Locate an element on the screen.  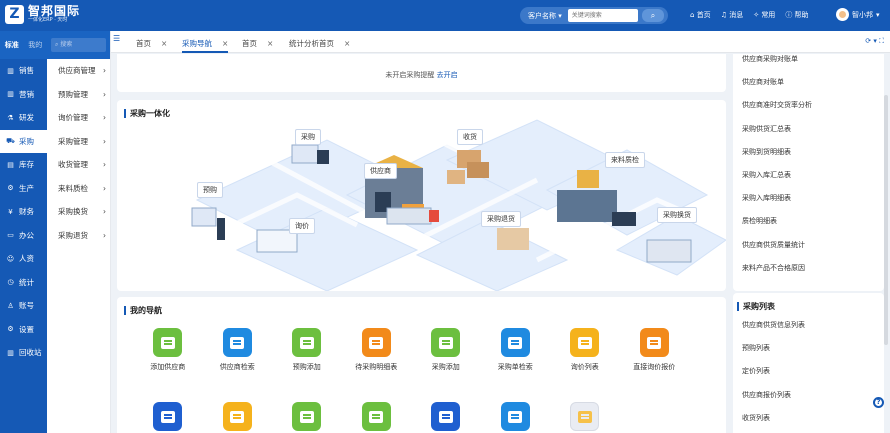
sidebar-item-finance: ¥ 财务 is located at coordinates (23, 212).